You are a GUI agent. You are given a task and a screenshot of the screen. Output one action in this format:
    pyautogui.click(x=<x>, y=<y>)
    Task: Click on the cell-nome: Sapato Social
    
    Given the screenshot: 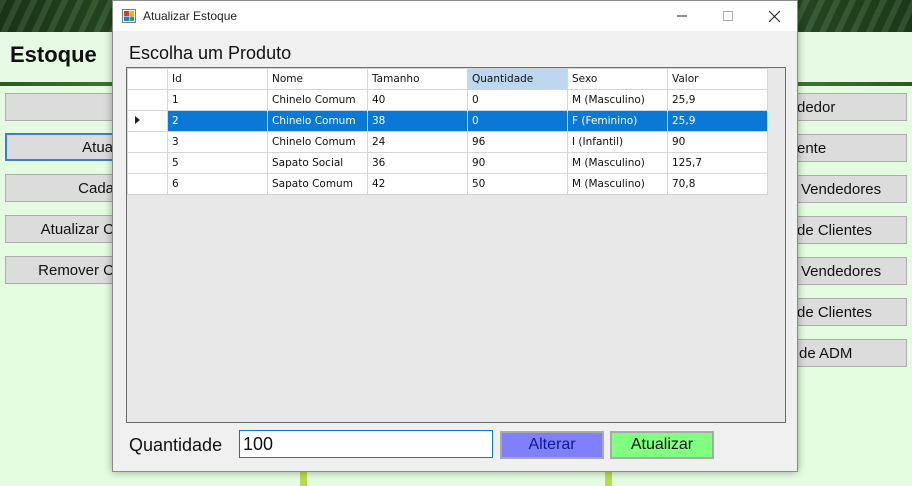 What is the action you would take?
    pyautogui.click(x=317, y=163)
    